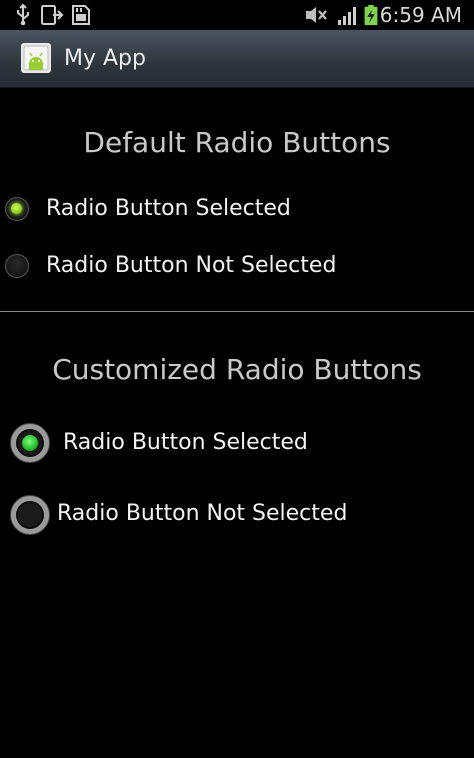 Image resolution: width=474 pixels, height=758 pixels. What do you see at coordinates (237, 369) in the screenshot?
I see `custom-section-title: Customized Radio Buttons` at bounding box center [237, 369].